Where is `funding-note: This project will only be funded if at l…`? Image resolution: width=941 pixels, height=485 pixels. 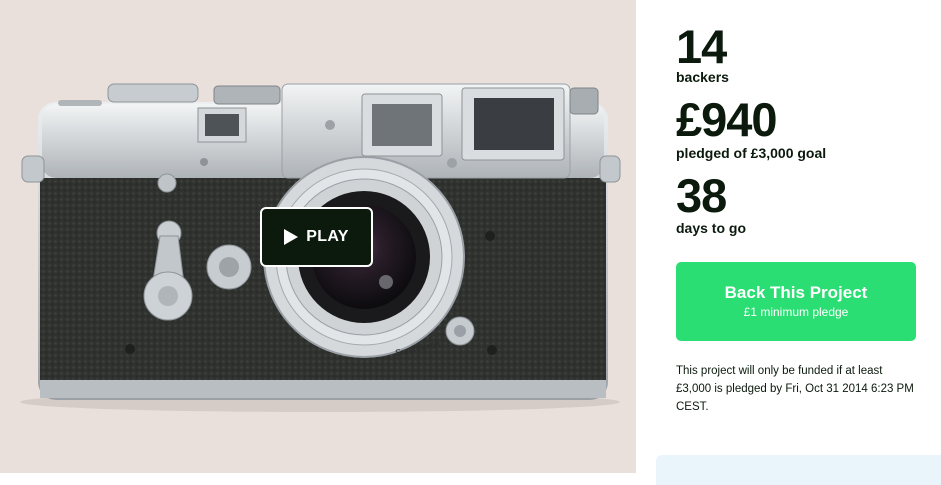 funding-note: This project will only be funded if at l… is located at coordinates (795, 389).